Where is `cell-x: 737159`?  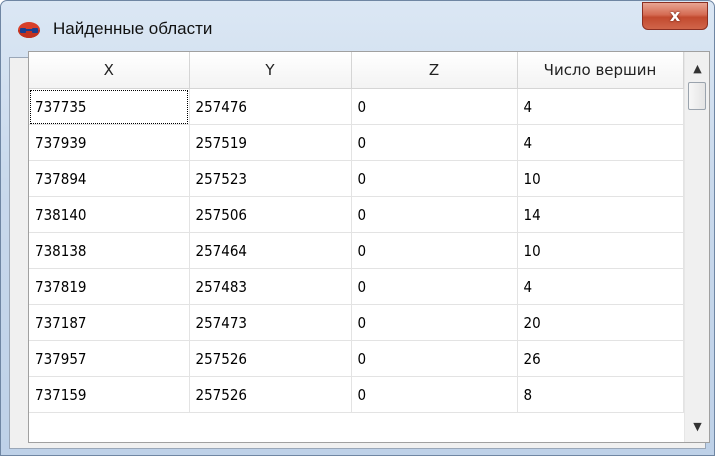
cell-x: 737159 is located at coordinates (109, 394).